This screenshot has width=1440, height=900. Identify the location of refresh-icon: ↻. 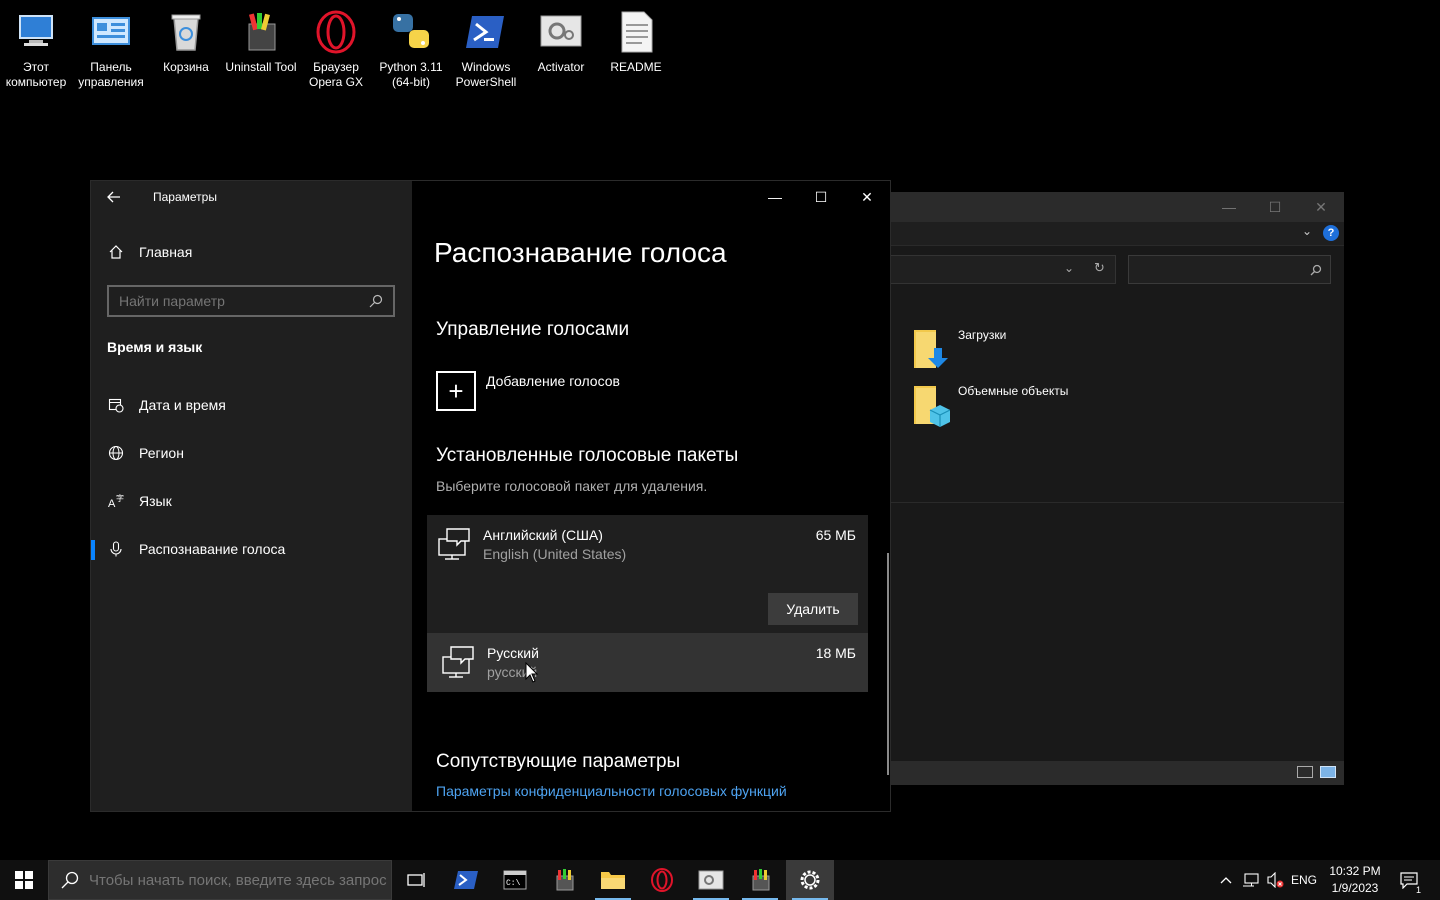
(1099, 268).